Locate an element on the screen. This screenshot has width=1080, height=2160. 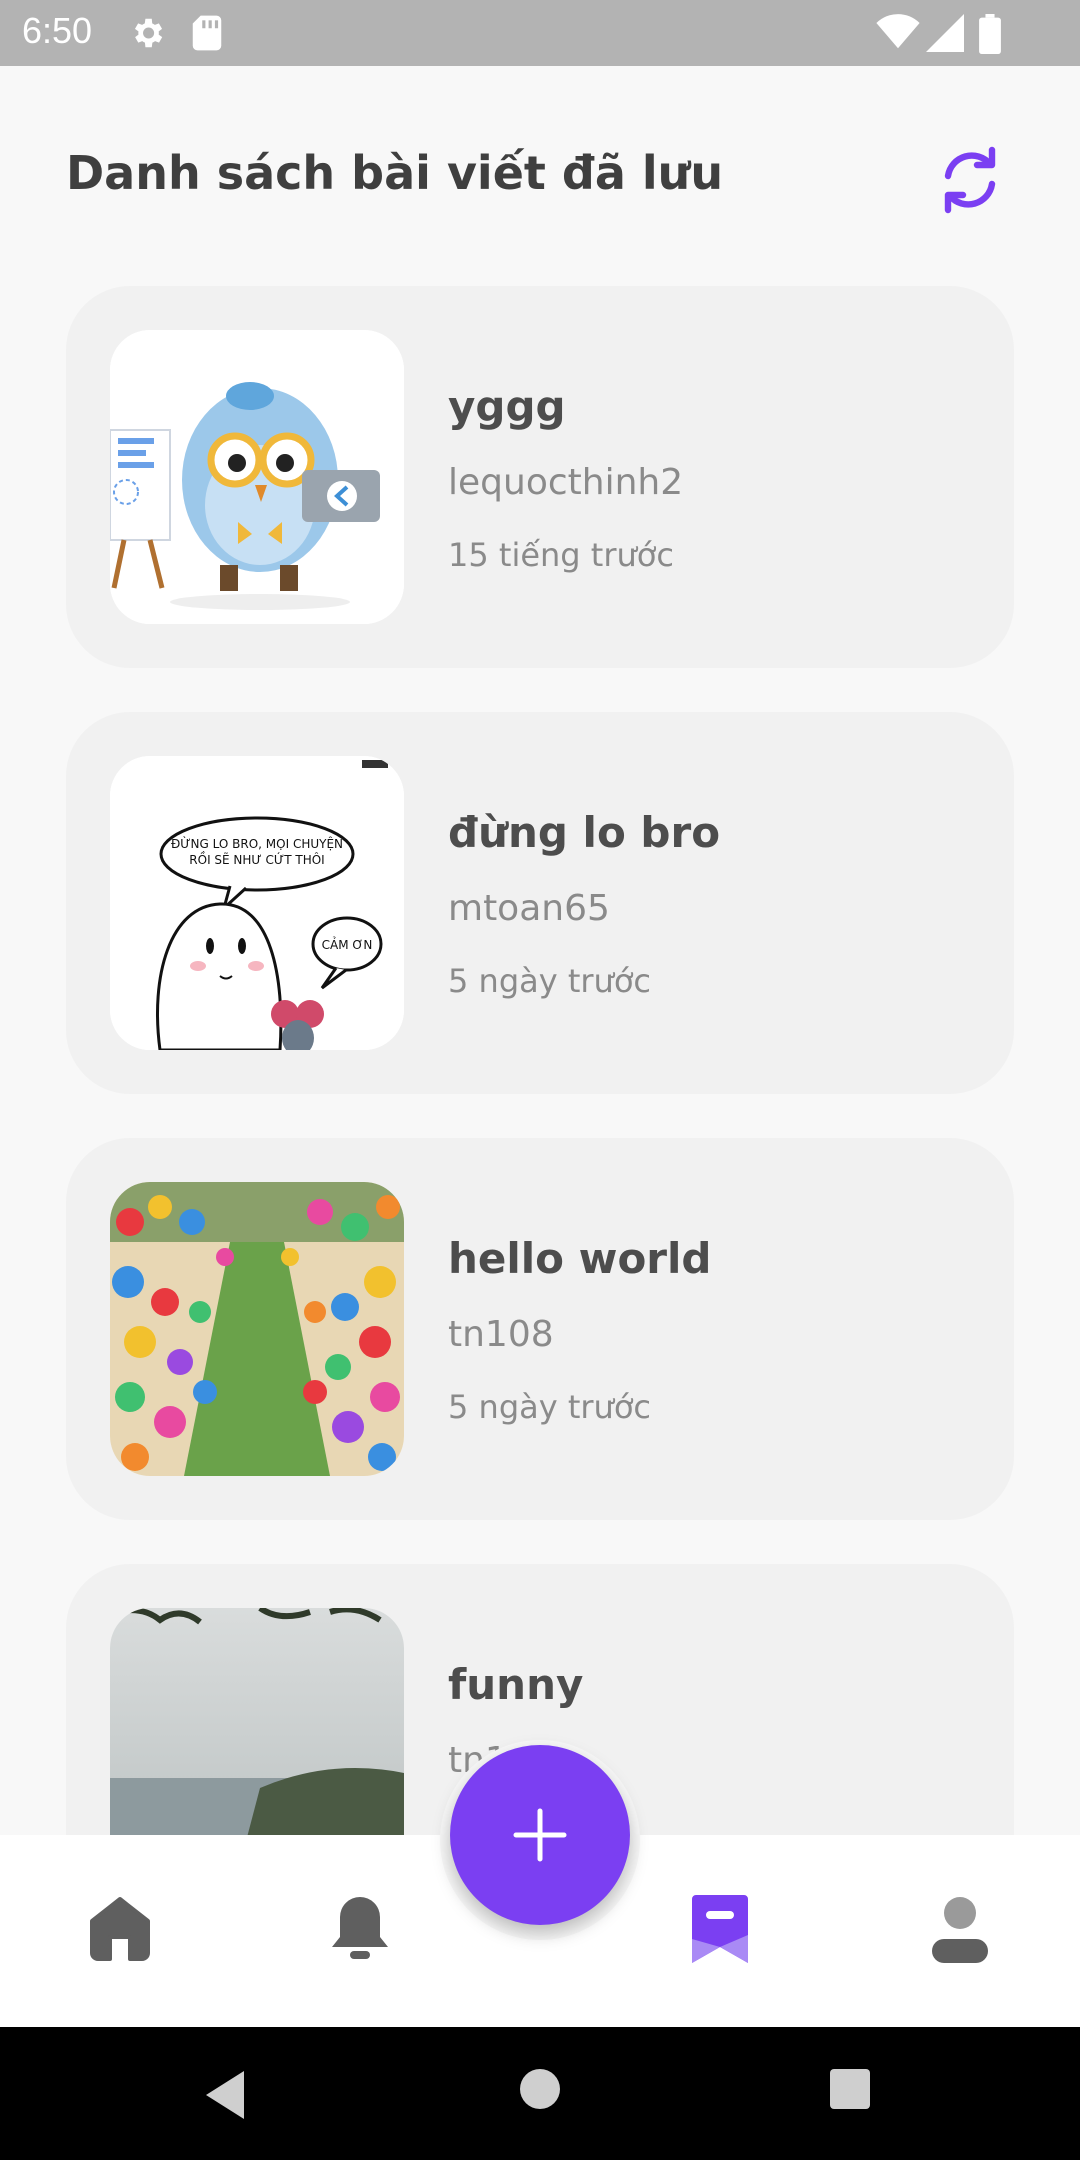
post-author: lequocthinh2 is located at coordinates (566, 482).